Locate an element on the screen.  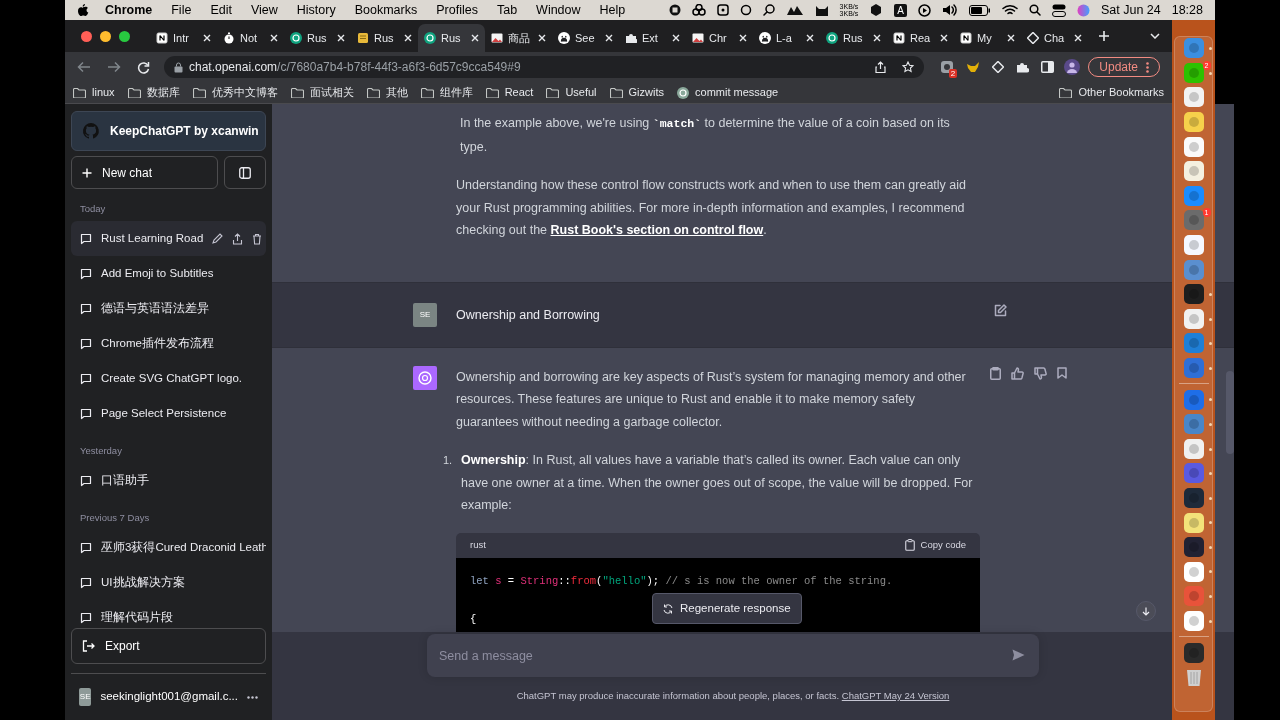
input-source: A is located at coordinates (900, 10).